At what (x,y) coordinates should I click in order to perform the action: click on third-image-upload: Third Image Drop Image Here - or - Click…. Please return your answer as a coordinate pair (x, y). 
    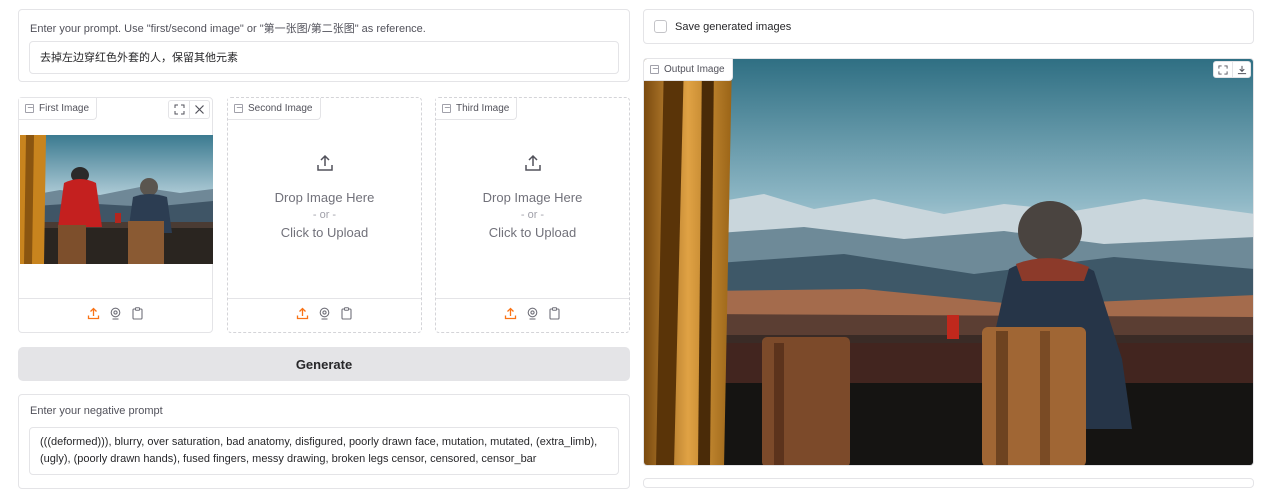
    Looking at the image, I should click on (532, 215).